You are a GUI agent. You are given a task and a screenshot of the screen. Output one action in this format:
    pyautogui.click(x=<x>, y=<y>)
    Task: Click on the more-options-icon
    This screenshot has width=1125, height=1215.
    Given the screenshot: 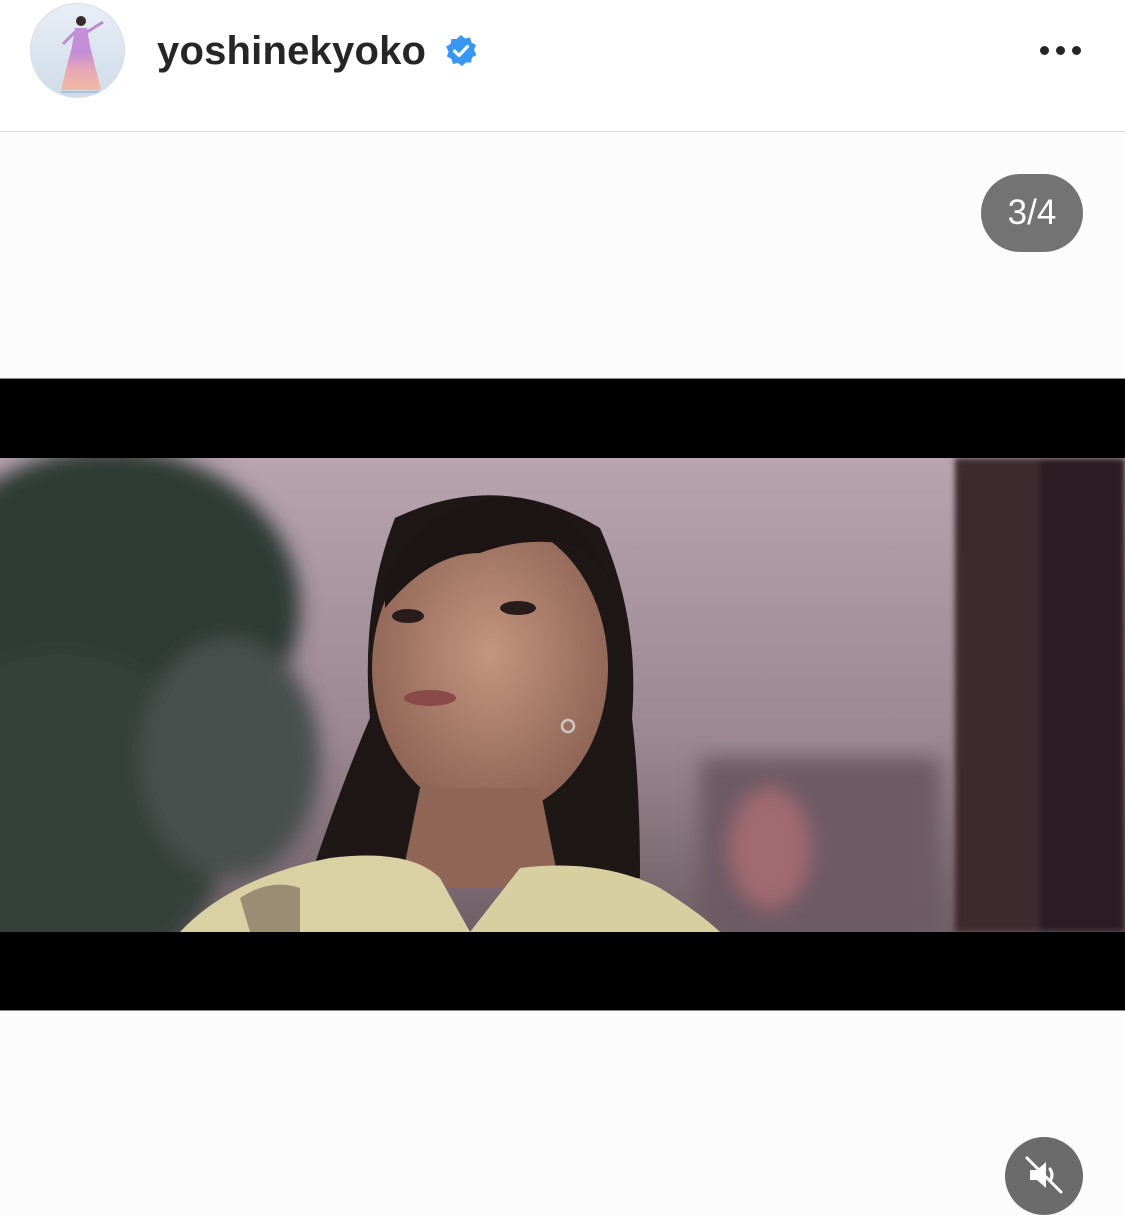 What is the action you would take?
    pyautogui.click(x=1060, y=50)
    